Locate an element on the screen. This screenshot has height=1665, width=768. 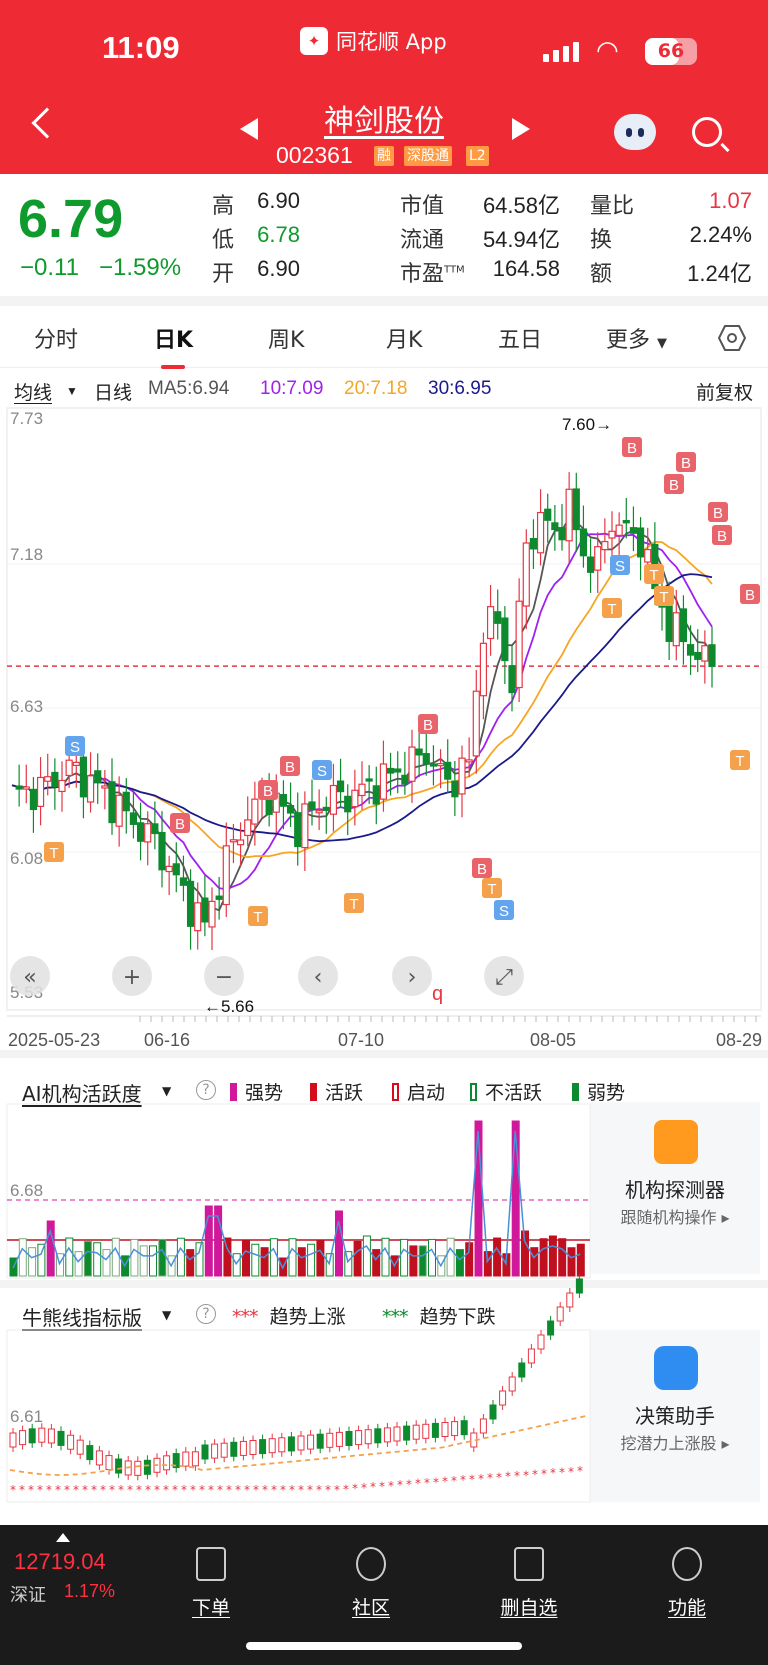
bull-bear-title: 牛熊线指标版 is located at coordinates (82, 1316).